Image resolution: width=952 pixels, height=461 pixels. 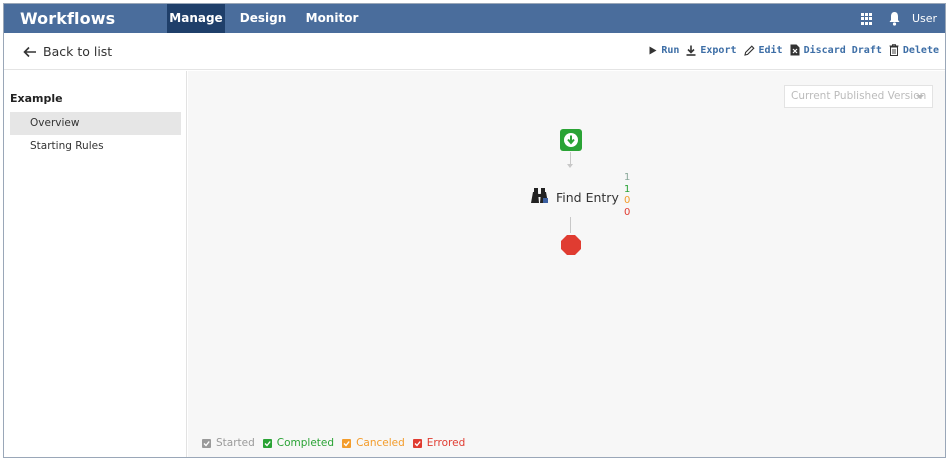 I want to click on apps-grid-icon, so click(x=867, y=19).